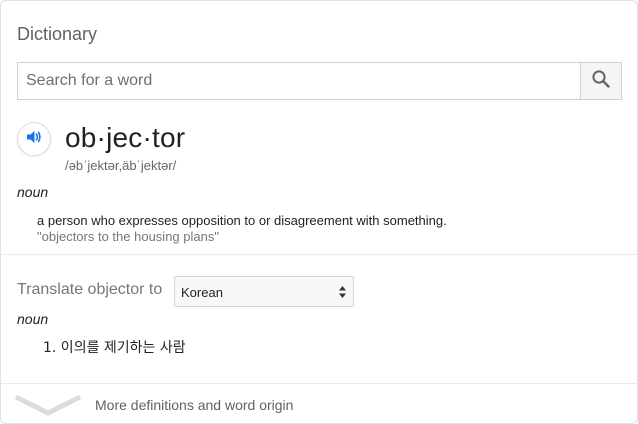 This screenshot has width=638, height=424. What do you see at coordinates (319, 254) in the screenshot?
I see `section-divider` at bounding box center [319, 254].